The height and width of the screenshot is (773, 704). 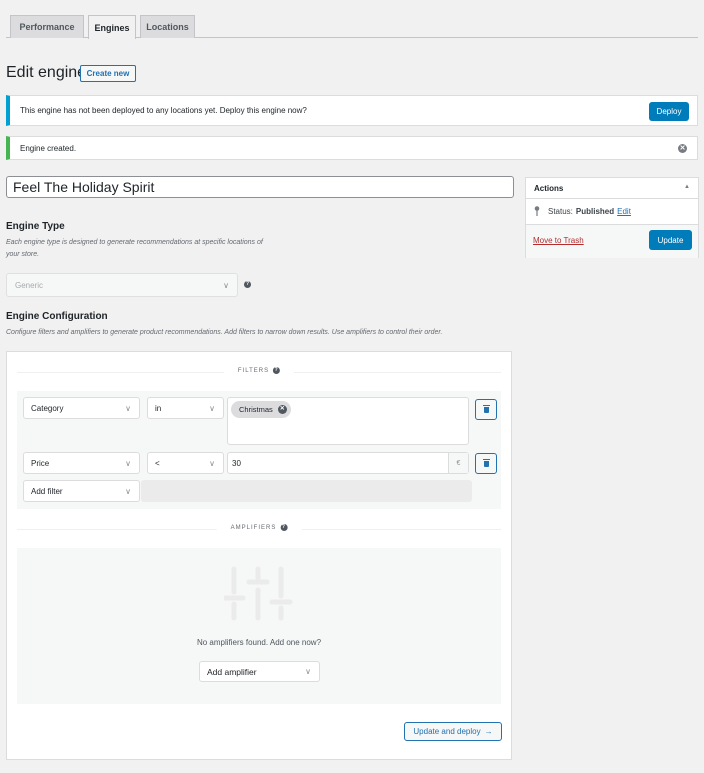 What do you see at coordinates (236, 463) in the screenshot?
I see `filter-value: 30` at bounding box center [236, 463].